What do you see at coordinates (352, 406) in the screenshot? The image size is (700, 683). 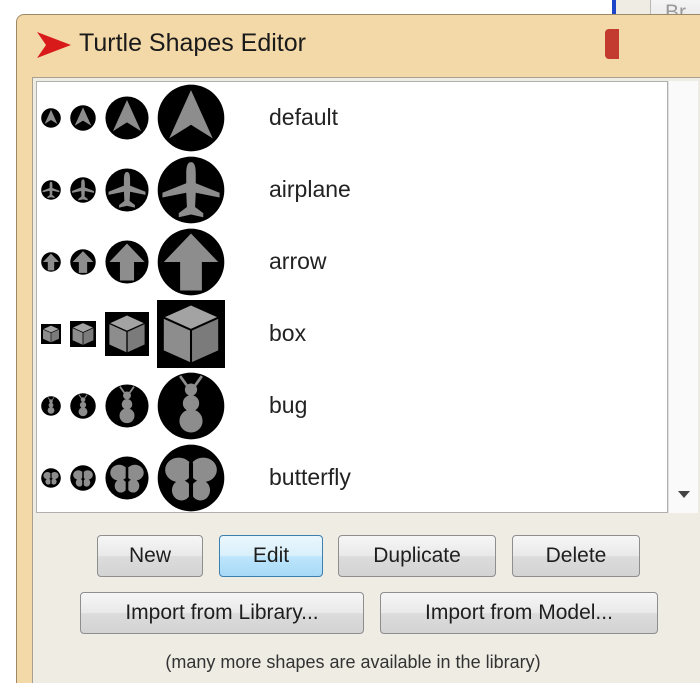 I see `shape-row-bug: bug` at bounding box center [352, 406].